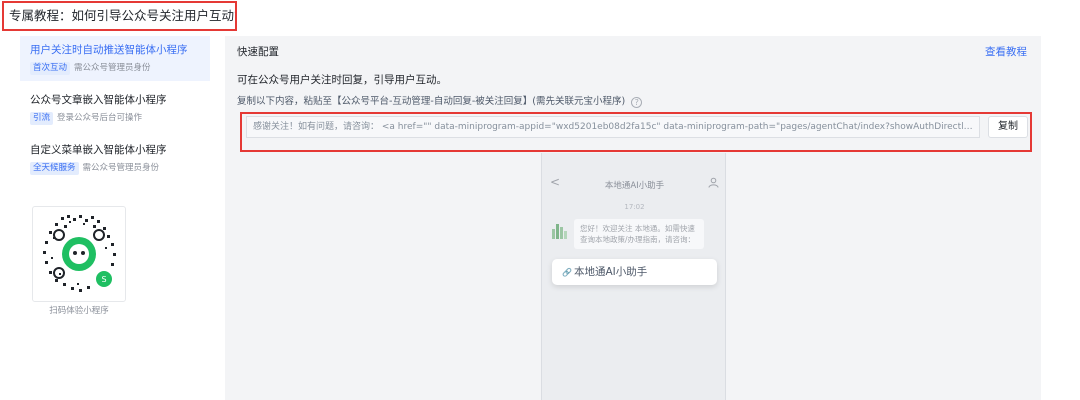 The height and width of the screenshot is (400, 1080). Describe the element at coordinates (54, 168) in the screenshot. I see `sidebar-item-tag: 全天候服务` at that location.